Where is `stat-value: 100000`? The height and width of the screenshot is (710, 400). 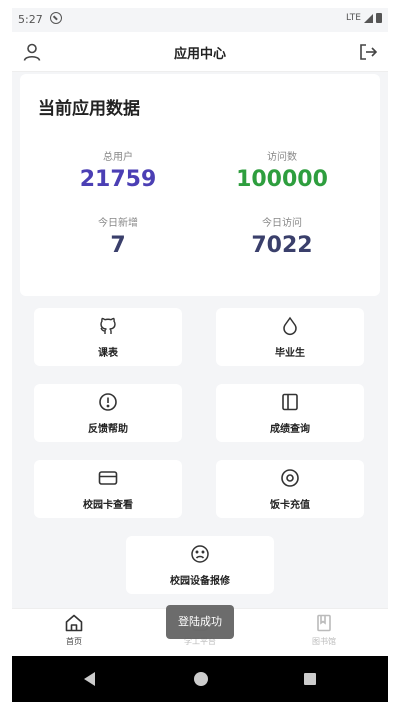 stat-value: 100000 is located at coordinates (282, 179).